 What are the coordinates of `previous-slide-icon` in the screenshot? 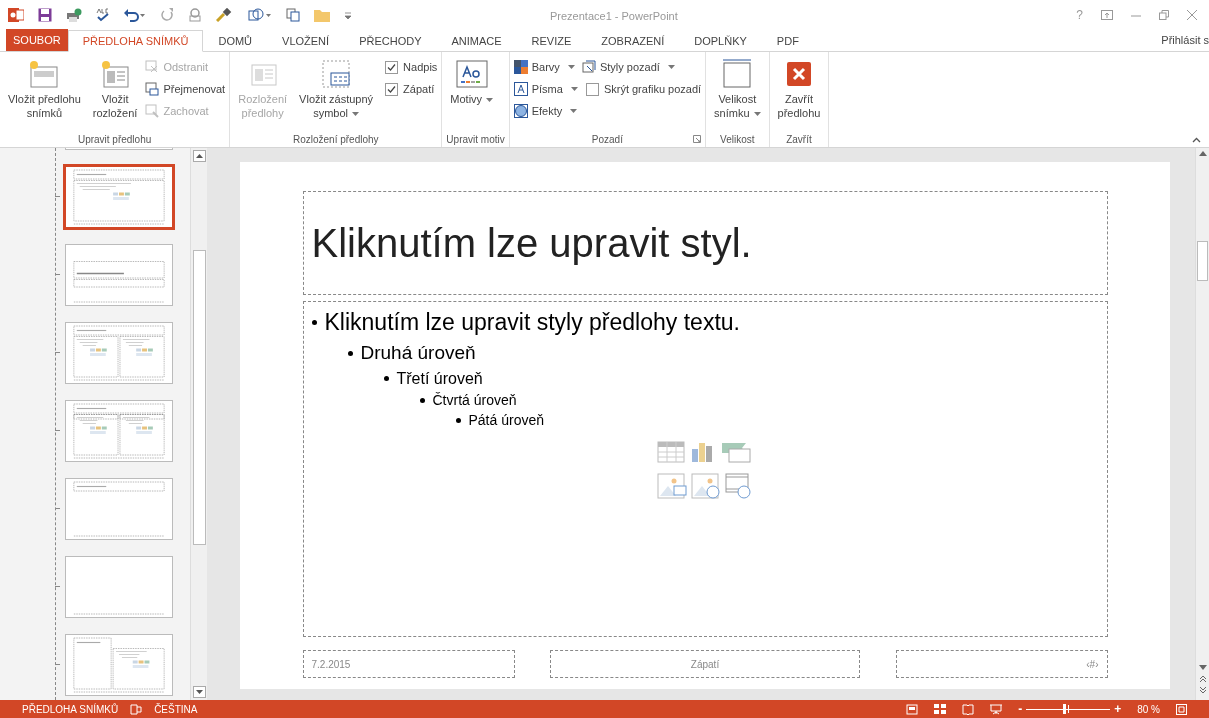 It's located at (1202, 679).